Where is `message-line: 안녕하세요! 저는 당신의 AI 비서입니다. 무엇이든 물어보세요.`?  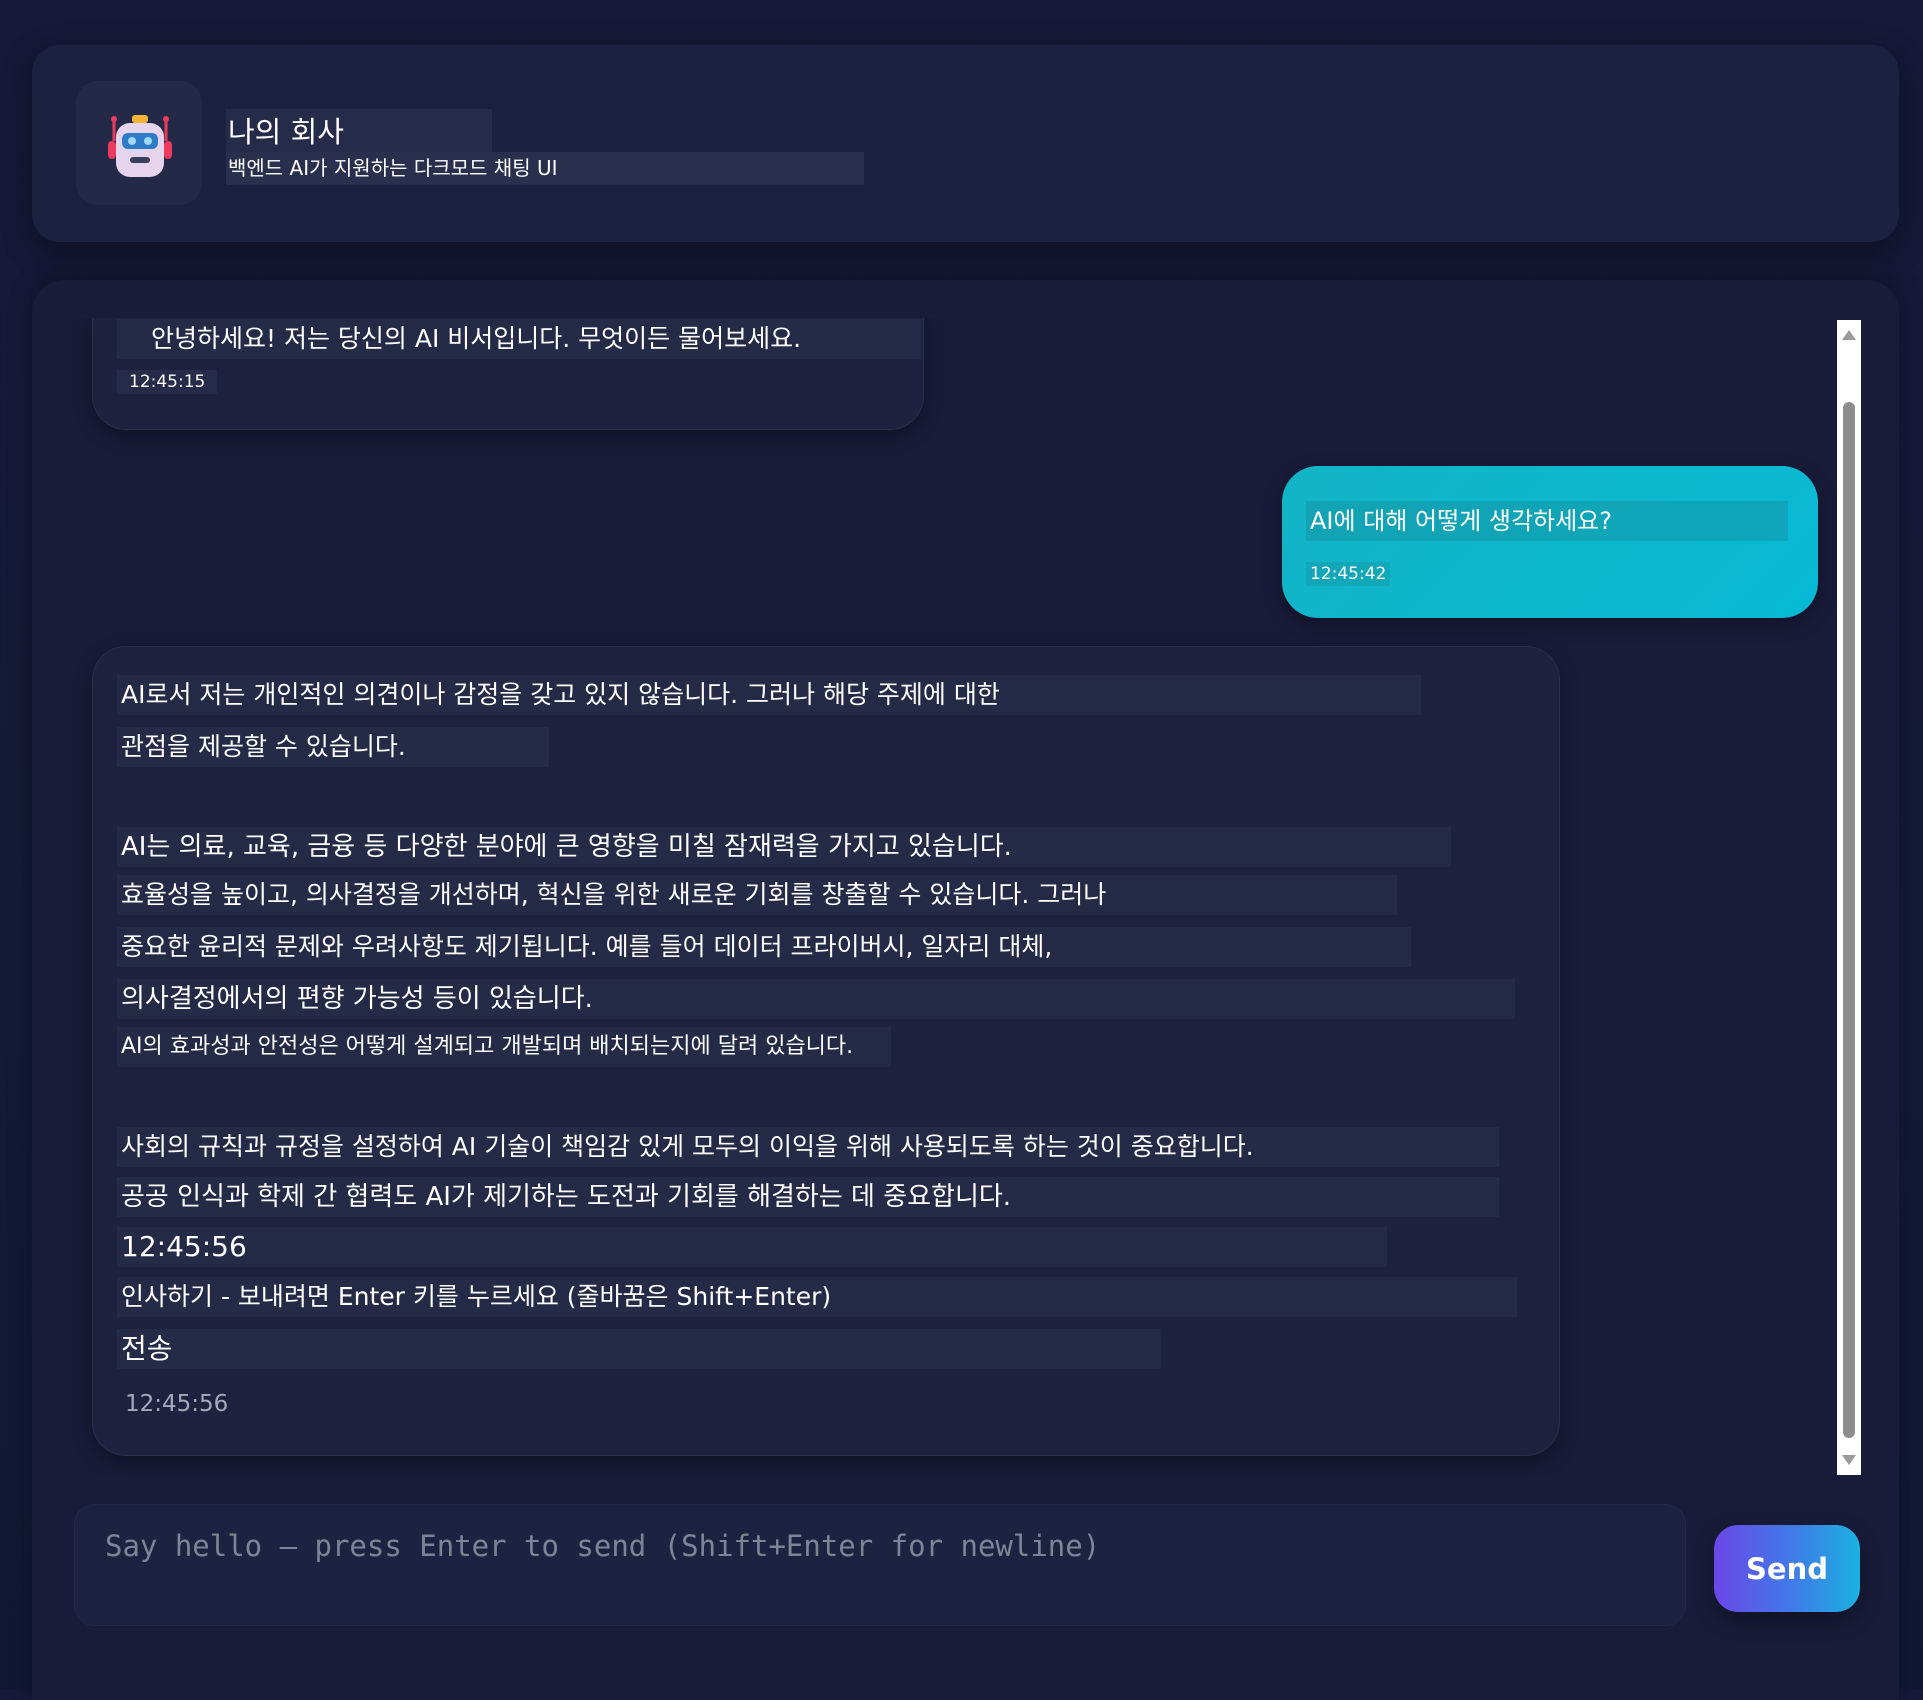 message-line: 안녕하세요! 저는 당신의 AI 비서입니다. 무엇이든 물어보세요. is located at coordinates (519, 339).